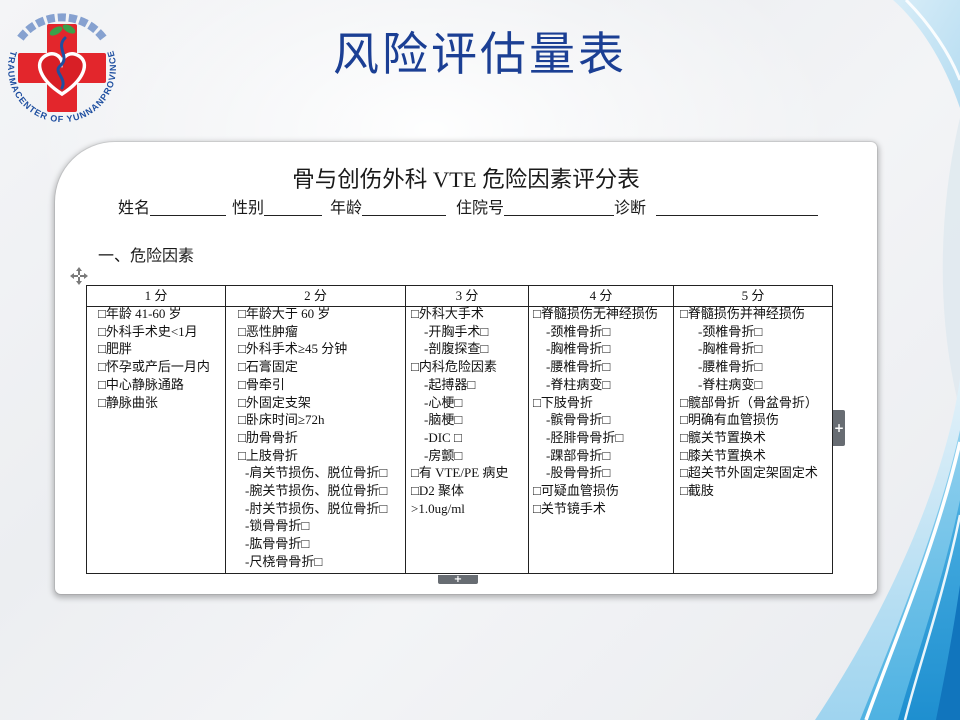  I want to click on risk-factor-subitem: -肩关节损伤、脱位骨折□, so click(316, 473).